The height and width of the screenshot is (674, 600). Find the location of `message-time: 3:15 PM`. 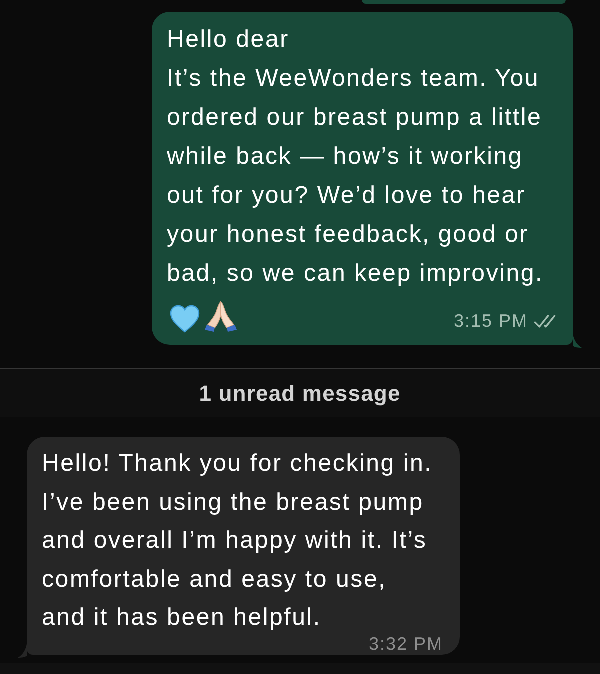

message-time: 3:15 PM is located at coordinates (491, 321).